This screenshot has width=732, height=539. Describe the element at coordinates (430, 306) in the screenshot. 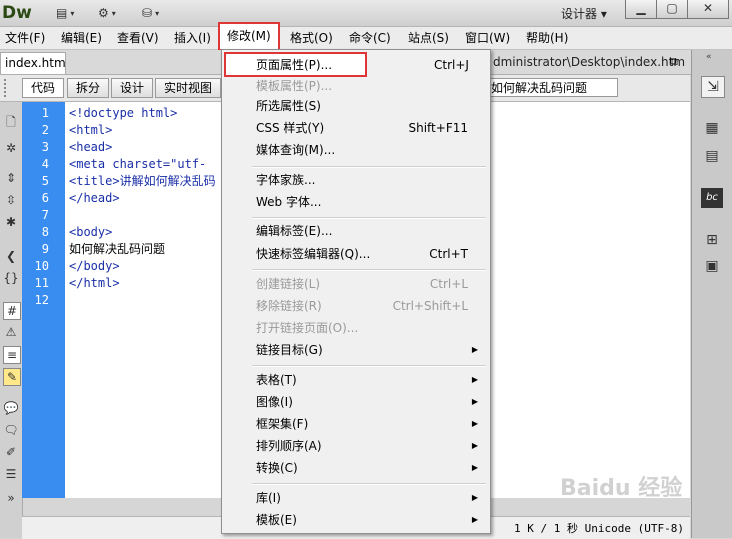

I see `menu-item-shortcut: Ctrl+Shift+L` at that location.